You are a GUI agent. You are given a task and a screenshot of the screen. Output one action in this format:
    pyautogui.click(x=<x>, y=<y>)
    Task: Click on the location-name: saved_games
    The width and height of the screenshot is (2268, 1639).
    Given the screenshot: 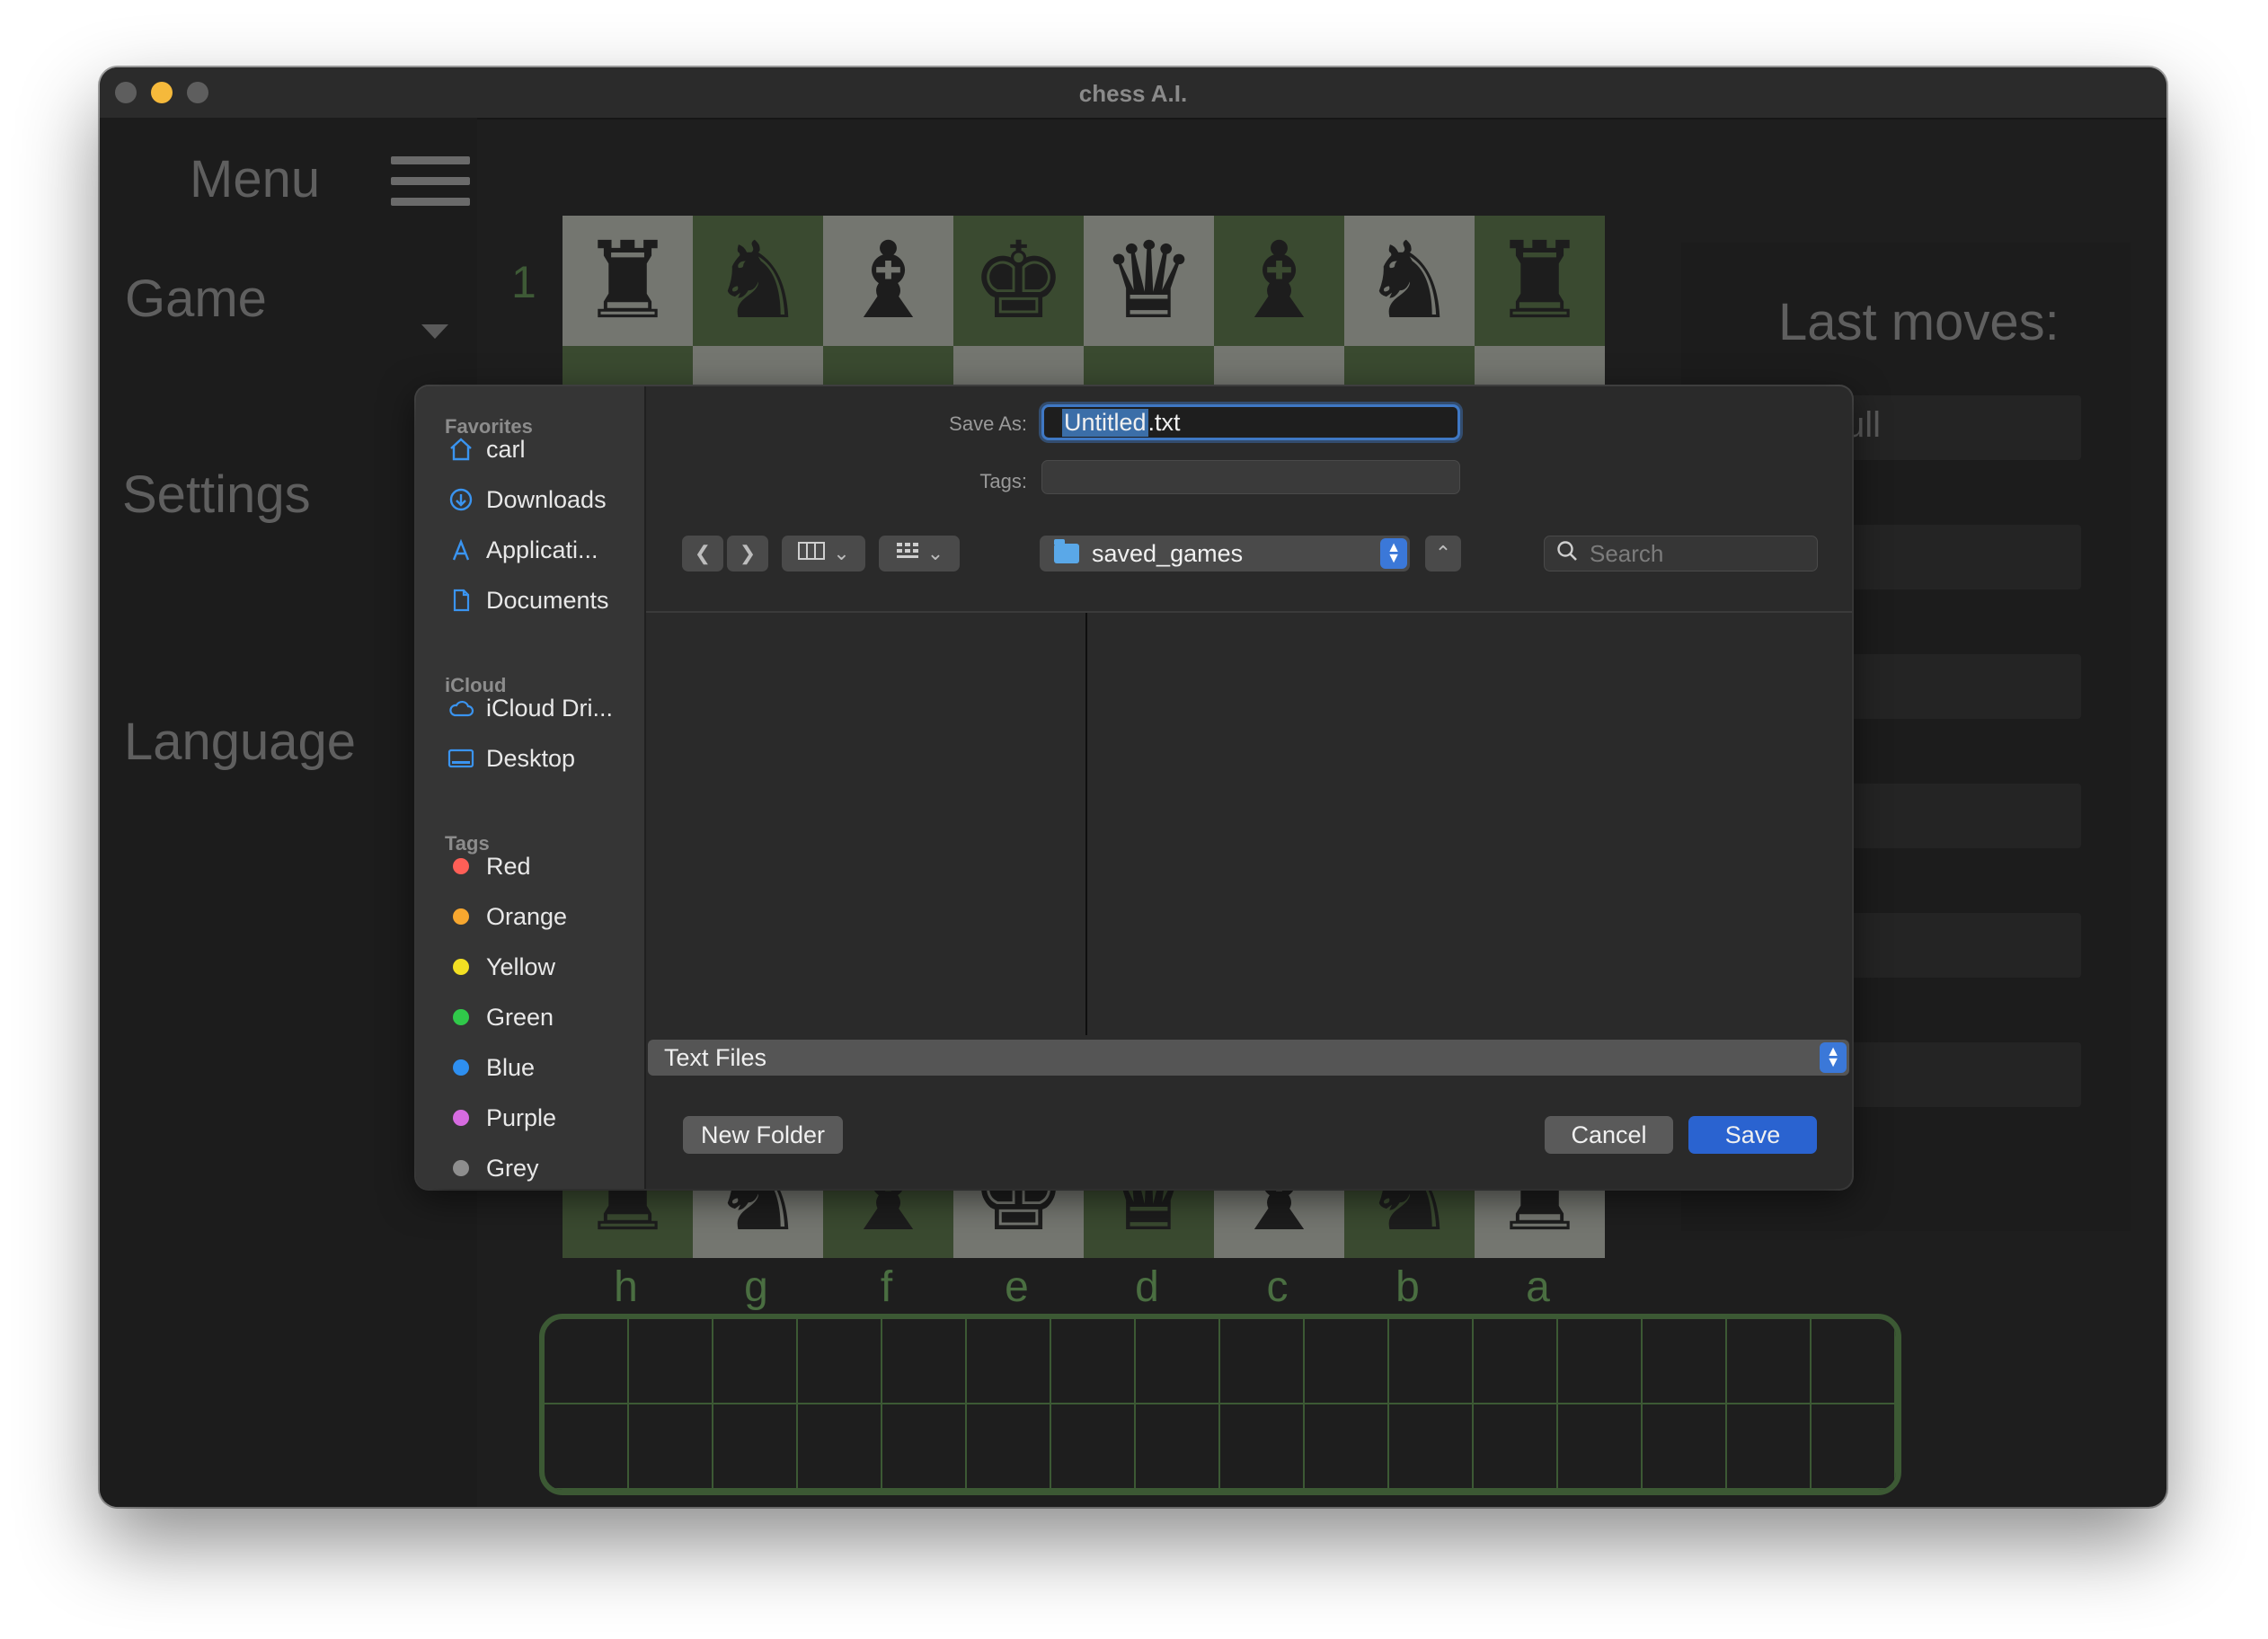 What is the action you would take?
    pyautogui.click(x=1168, y=553)
    